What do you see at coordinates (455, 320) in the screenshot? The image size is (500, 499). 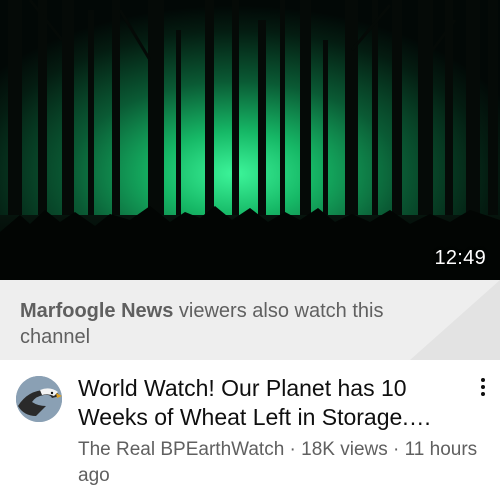 I see `banner-fold-decoration` at bounding box center [455, 320].